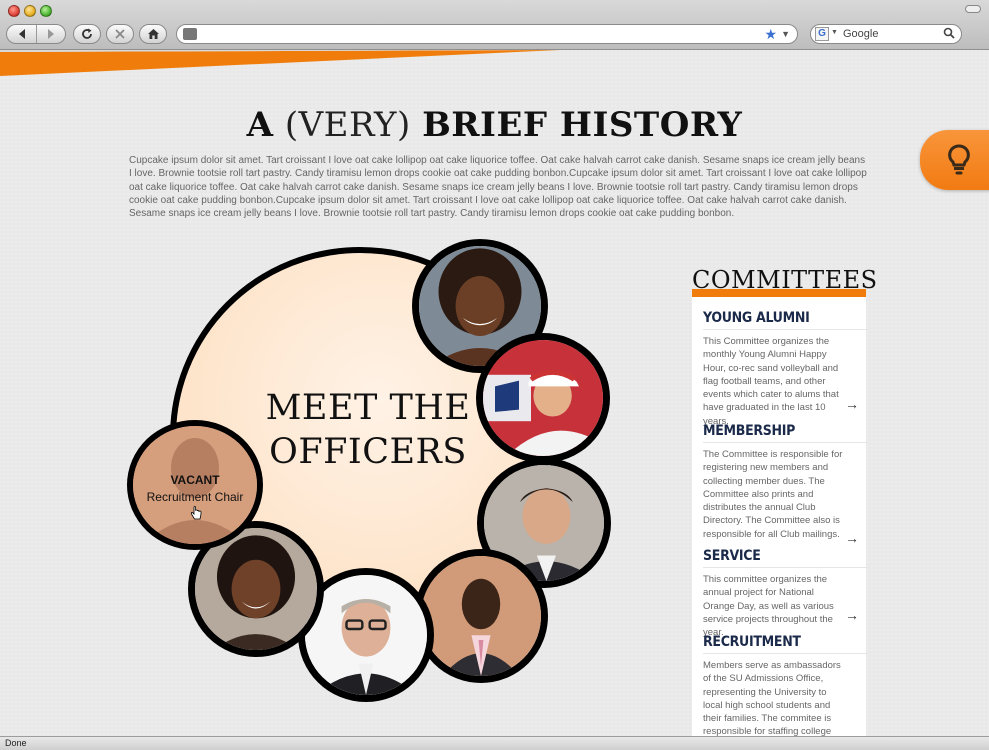 This screenshot has height=750, width=989. What do you see at coordinates (487, 34) in the screenshot?
I see `address-bar: ★ ▼` at bounding box center [487, 34].